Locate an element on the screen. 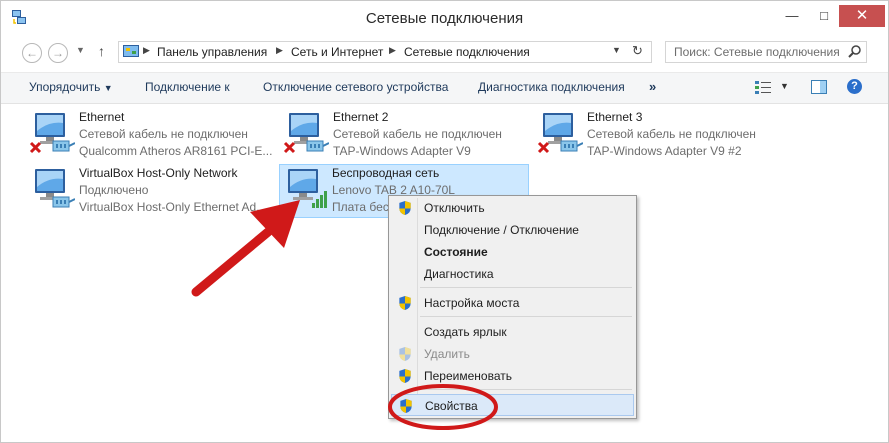  search-placeholder: Поиск: Сетевые подключения is located at coordinates (757, 52).